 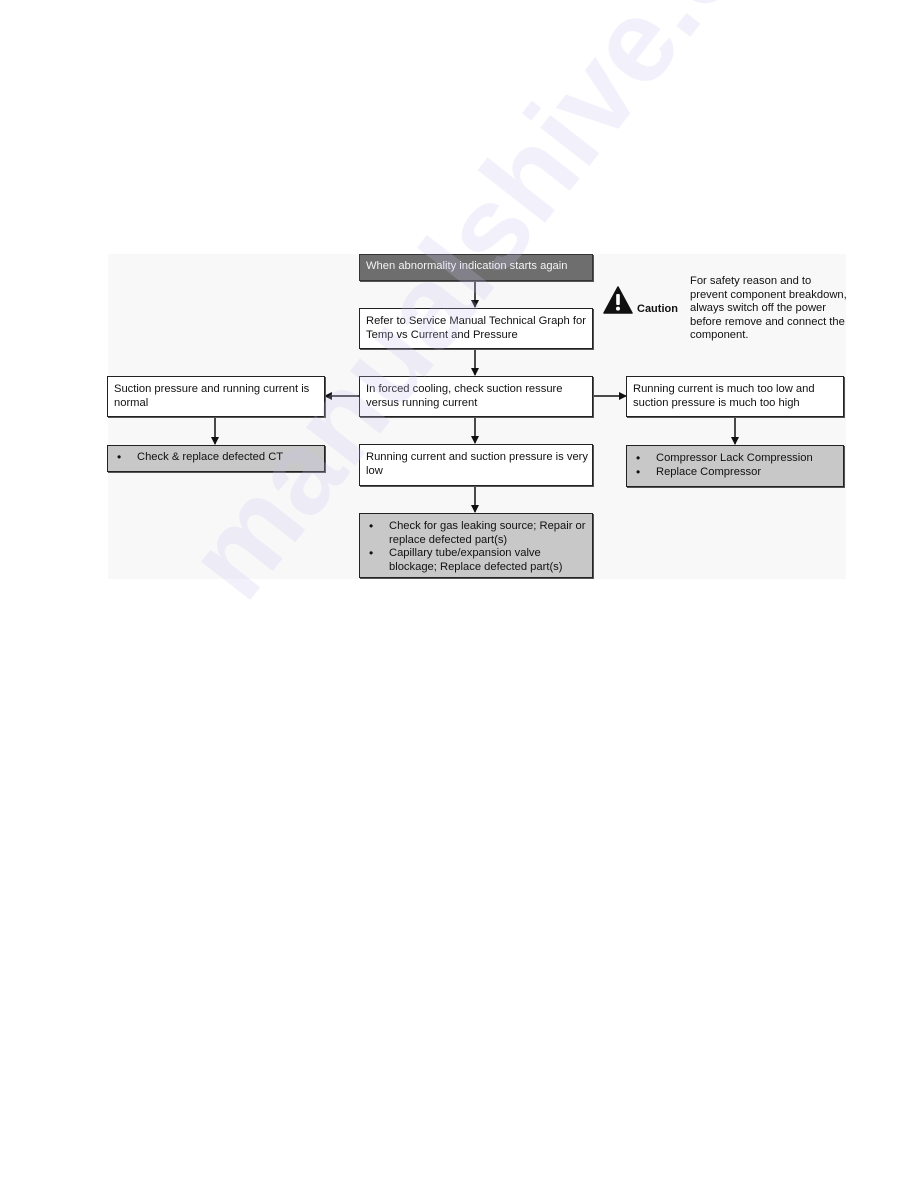 I want to click on flow-connectors, so click(x=475, y=397).